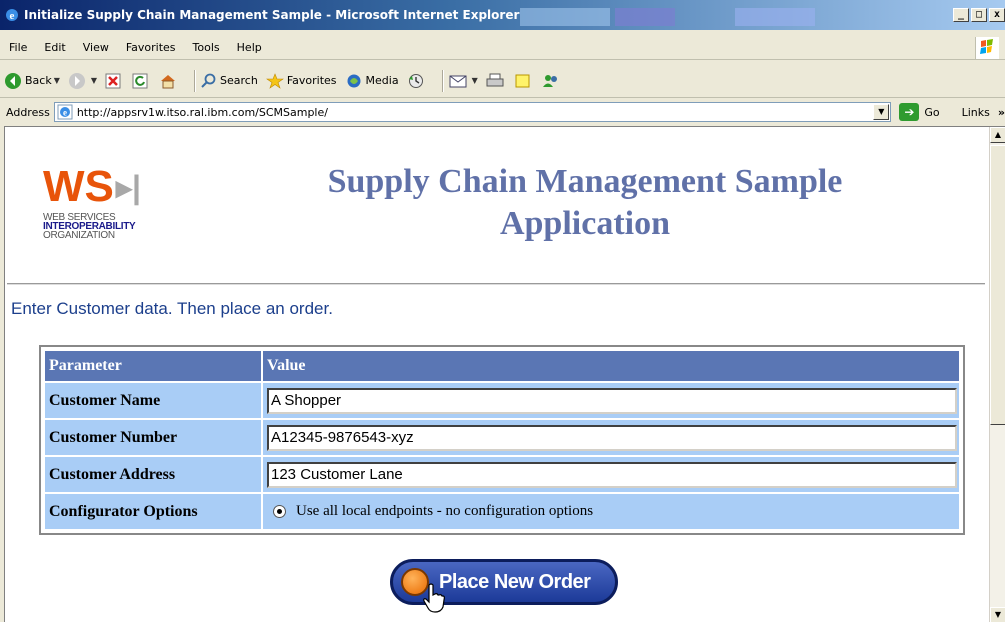 This screenshot has height=622, width=1005. Describe the element at coordinates (612, 474) in the screenshot. I see `customer-address-input` at that location.